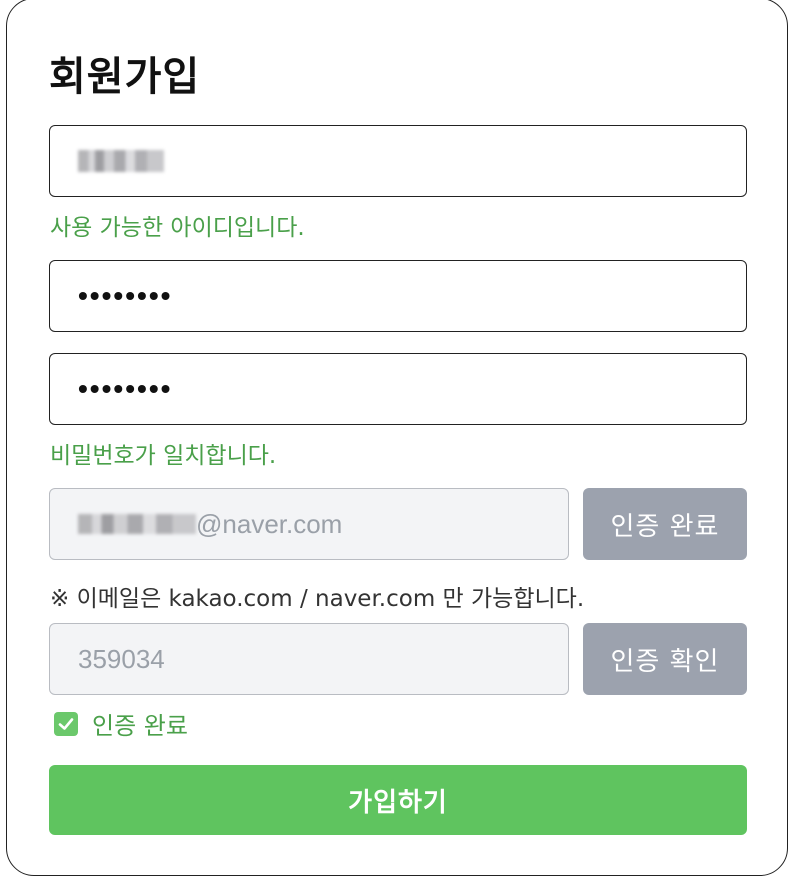 This screenshot has height=884, width=795. What do you see at coordinates (398, 389) in the screenshot?
I see `password-confirm-input: ••••••••` at bounding box center [398, 389].